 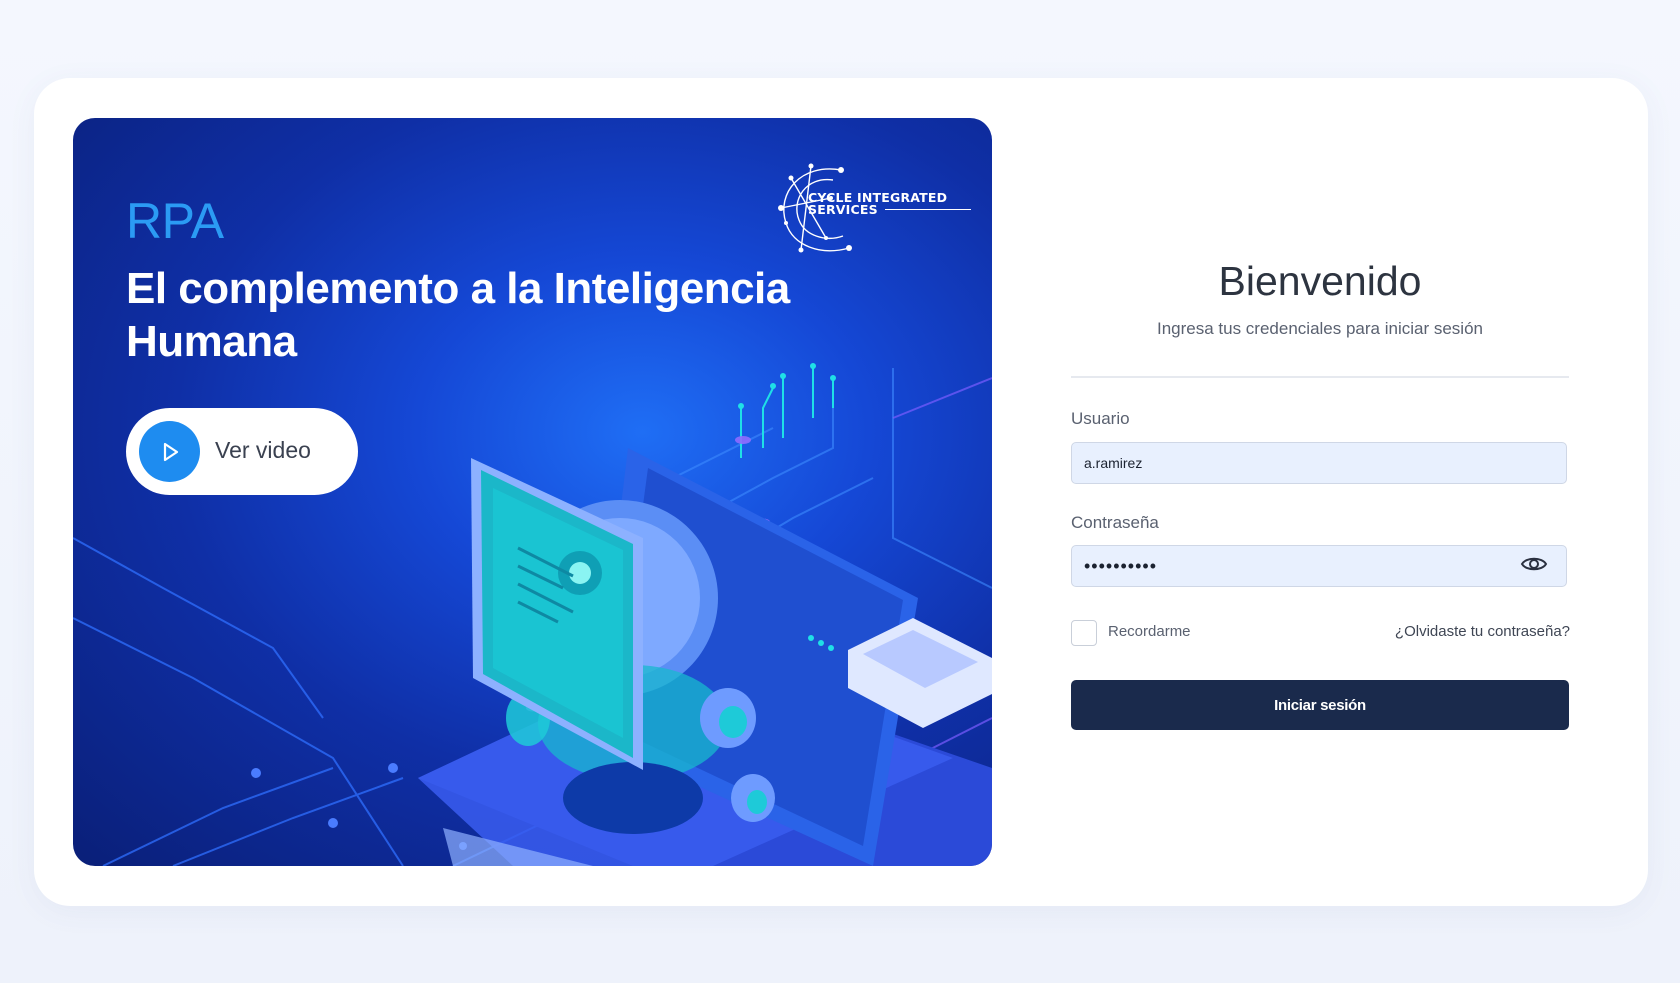 What do you see at coordinates (175, 221) in the screenshot?
I see `hero-eyebrow: RPA` at bounding box center [175, 221].